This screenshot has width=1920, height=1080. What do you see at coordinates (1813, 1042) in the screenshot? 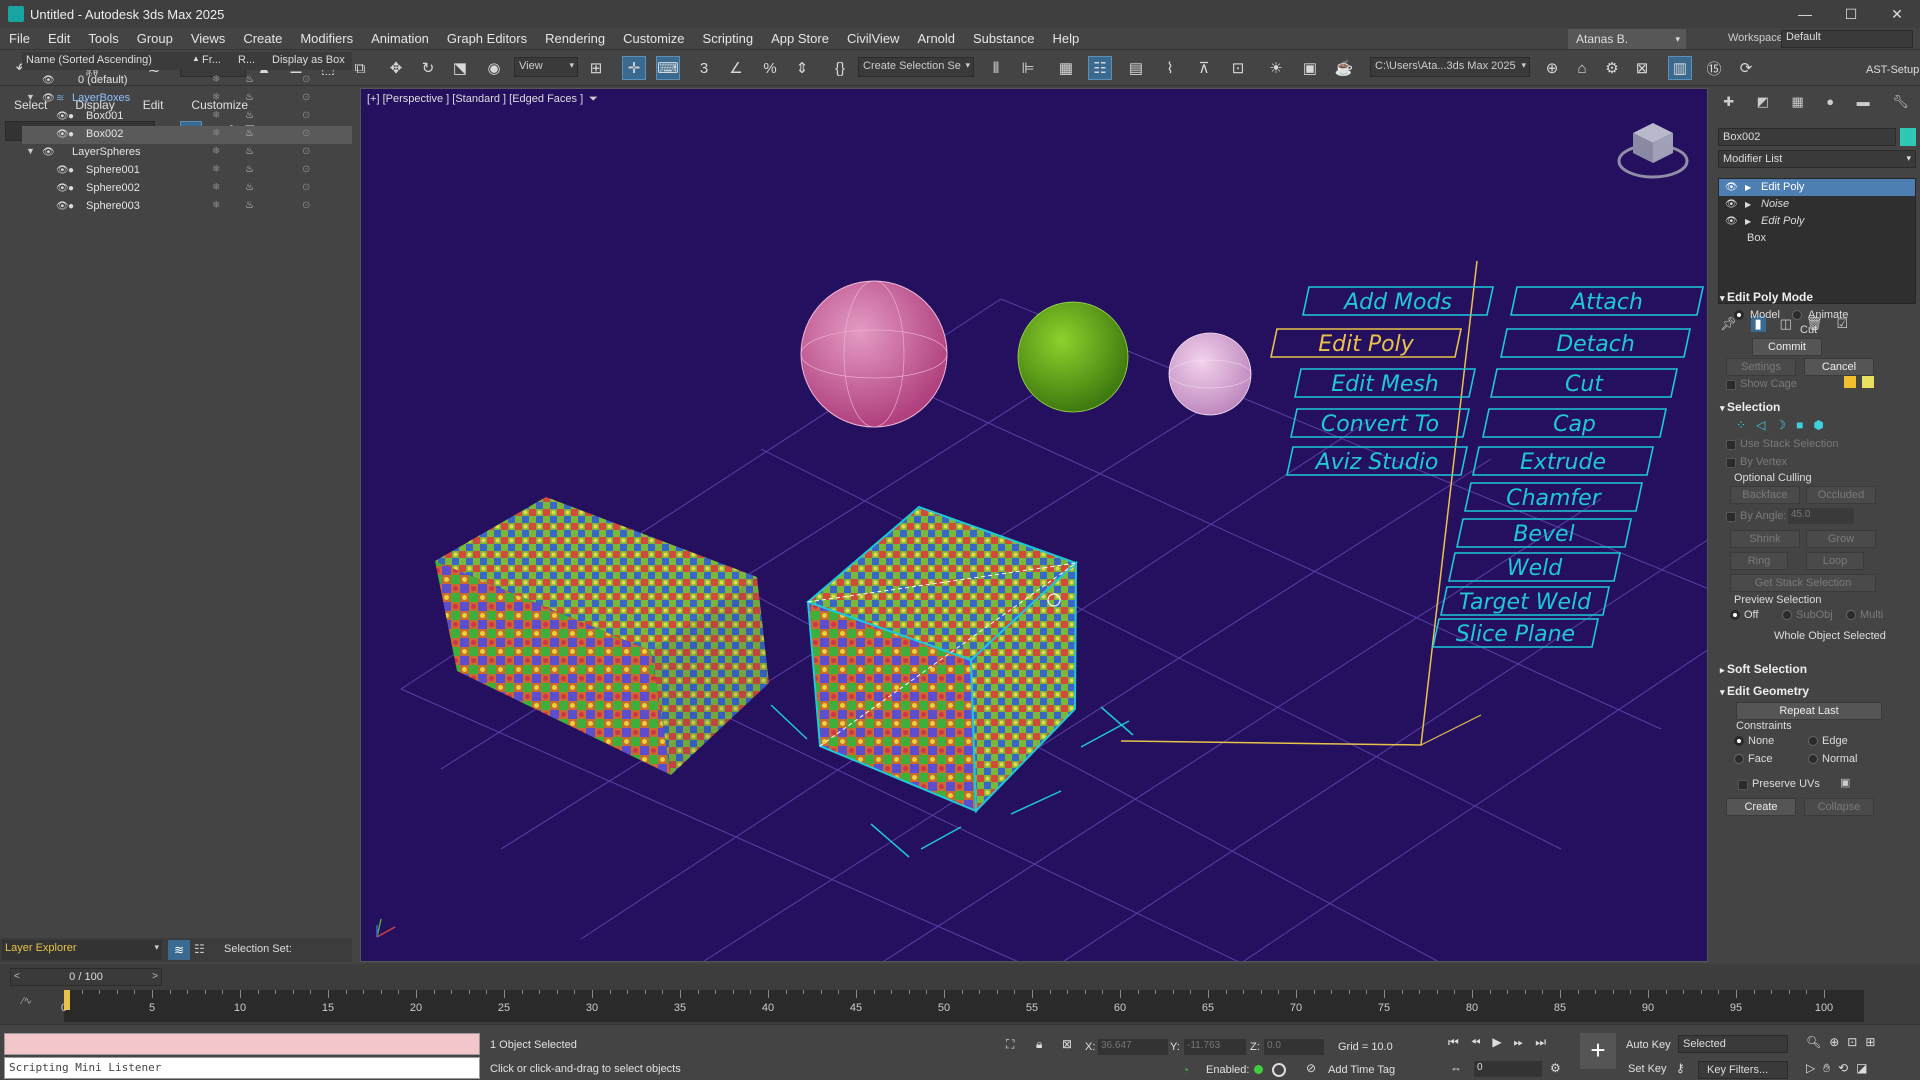
I see `zoom-icon: 🔍︎` at bounding box center [1813, 1042].